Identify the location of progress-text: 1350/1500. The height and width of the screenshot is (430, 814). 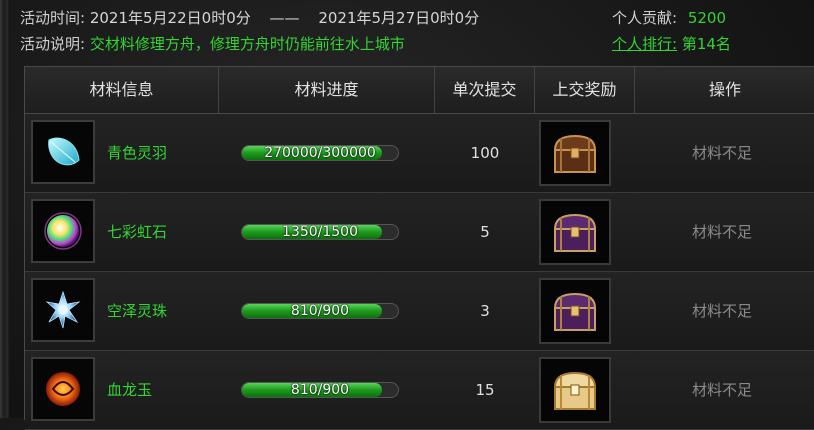
(320, 232).